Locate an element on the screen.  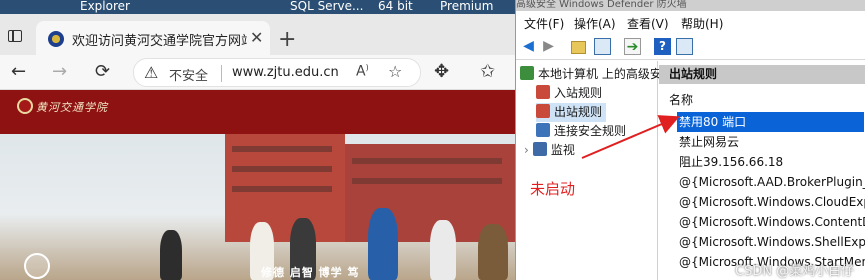
annotation-arrow is located at coordinates (630, 137).